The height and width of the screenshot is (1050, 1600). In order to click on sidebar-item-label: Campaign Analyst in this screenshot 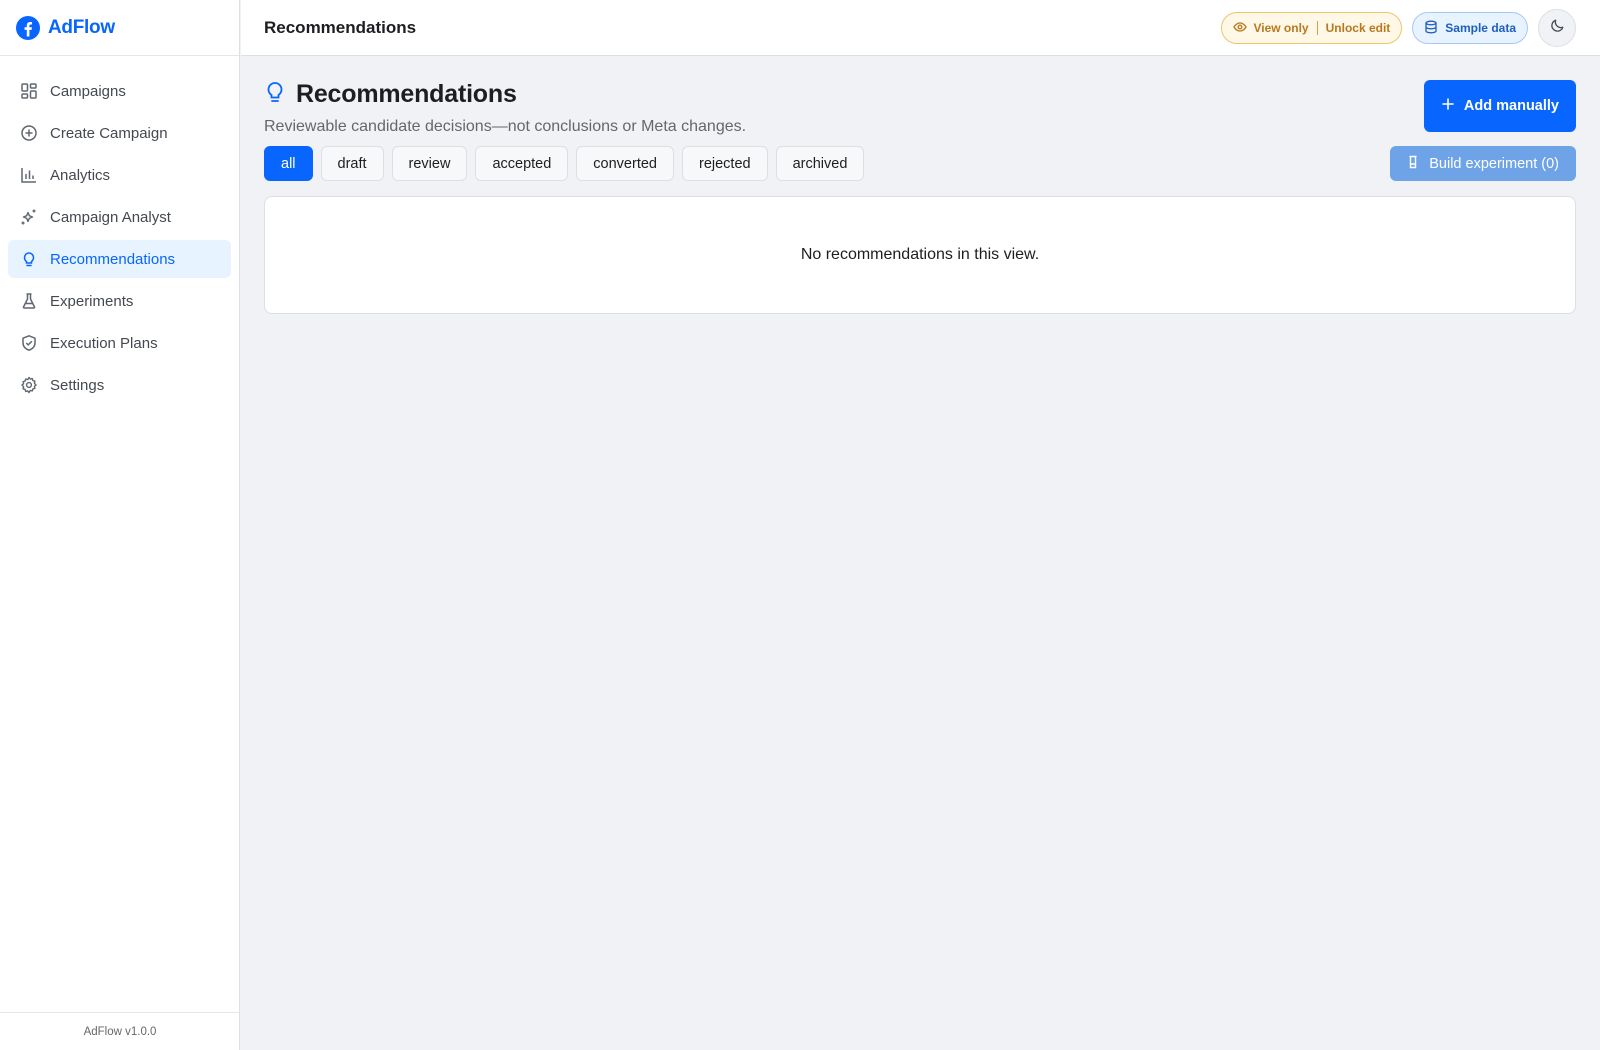, I will do `click(110, 217)`.